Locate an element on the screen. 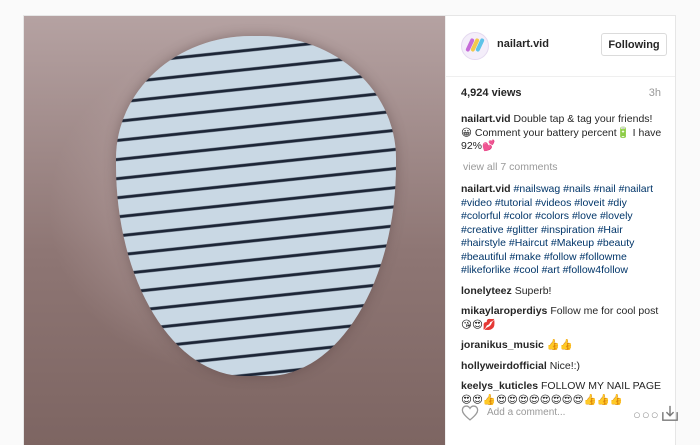  hashtag-link: #make is located at coordinates (525, 257).